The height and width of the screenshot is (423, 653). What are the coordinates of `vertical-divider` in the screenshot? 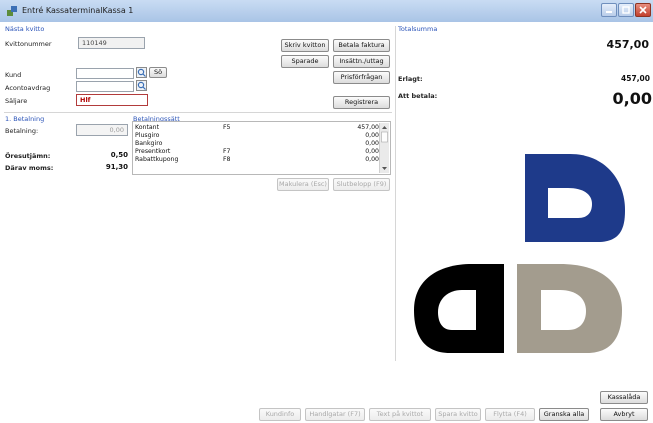 It's located at (395, 193).